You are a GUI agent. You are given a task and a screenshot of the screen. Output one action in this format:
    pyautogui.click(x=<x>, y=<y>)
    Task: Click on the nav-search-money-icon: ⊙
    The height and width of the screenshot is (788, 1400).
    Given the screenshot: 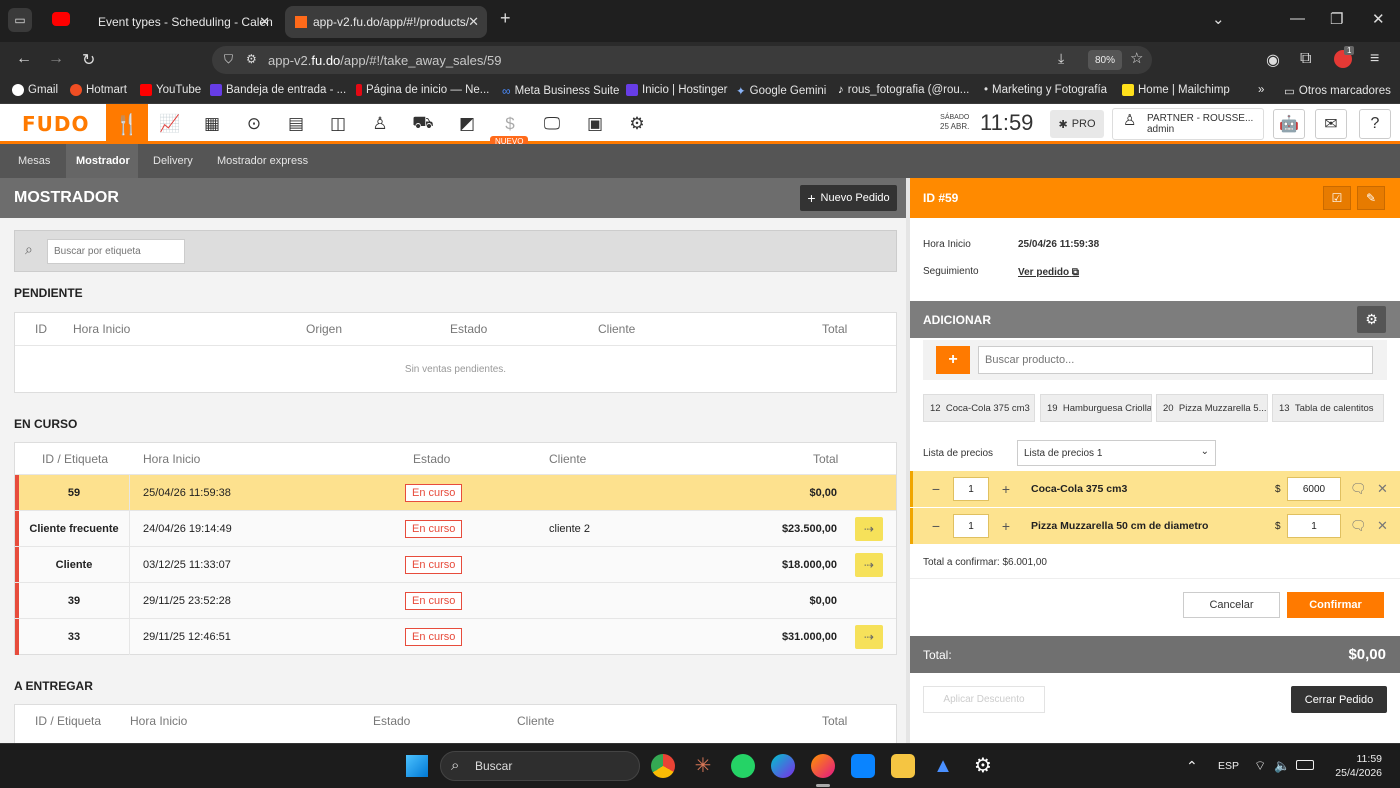 What is the action you would take?
    pyautogui.click(x=254, y=124)
    